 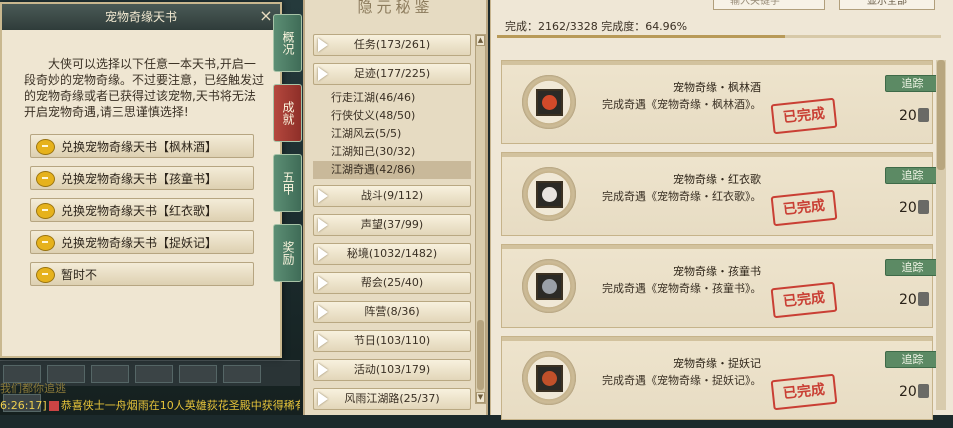 I want to click on subcategory-item: 行走江湖(46/46), so click(x=392, y=98).